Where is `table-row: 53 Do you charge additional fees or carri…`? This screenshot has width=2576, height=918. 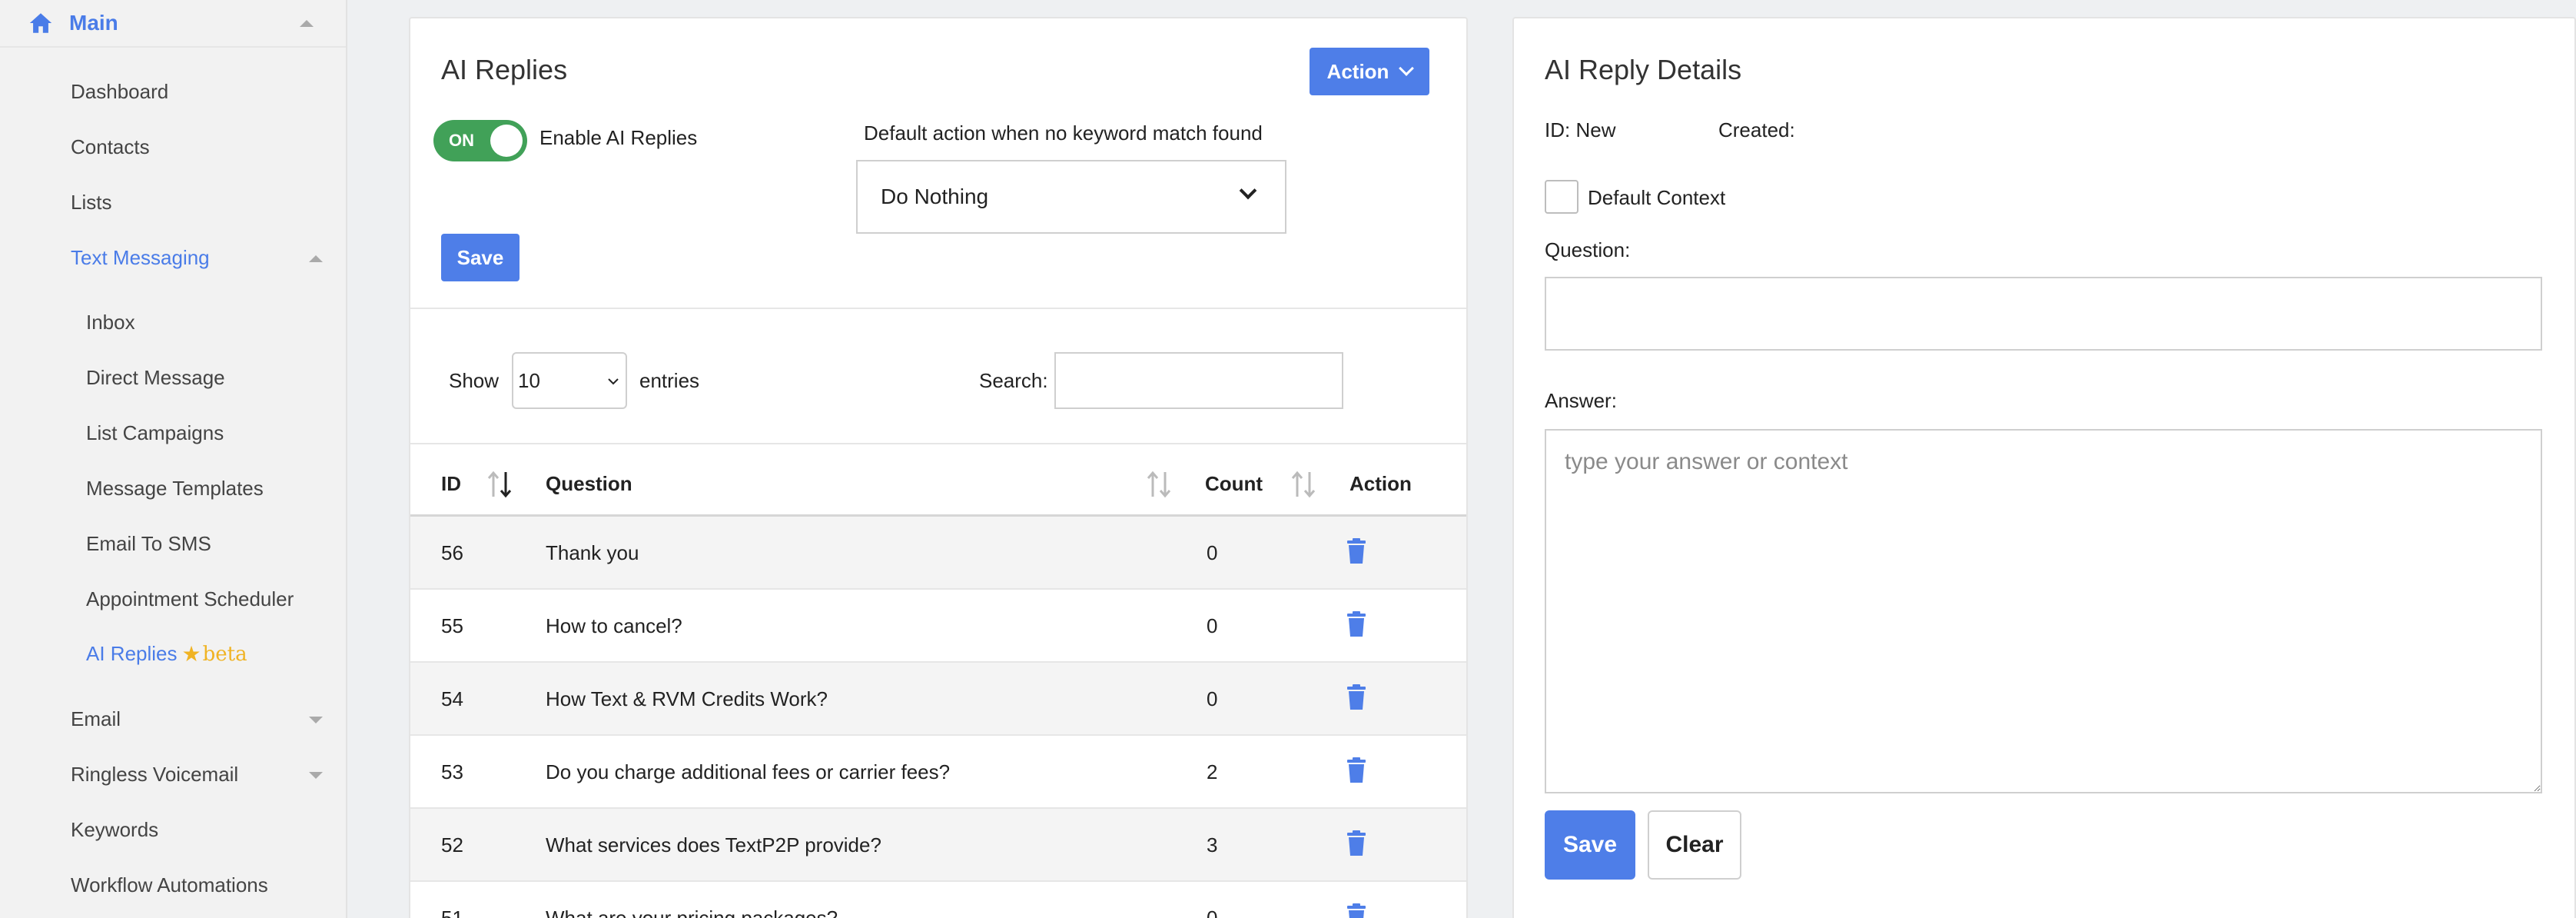 table-row: 53 Do you charge additional fees or carri… is located at coordinates (938, 772).